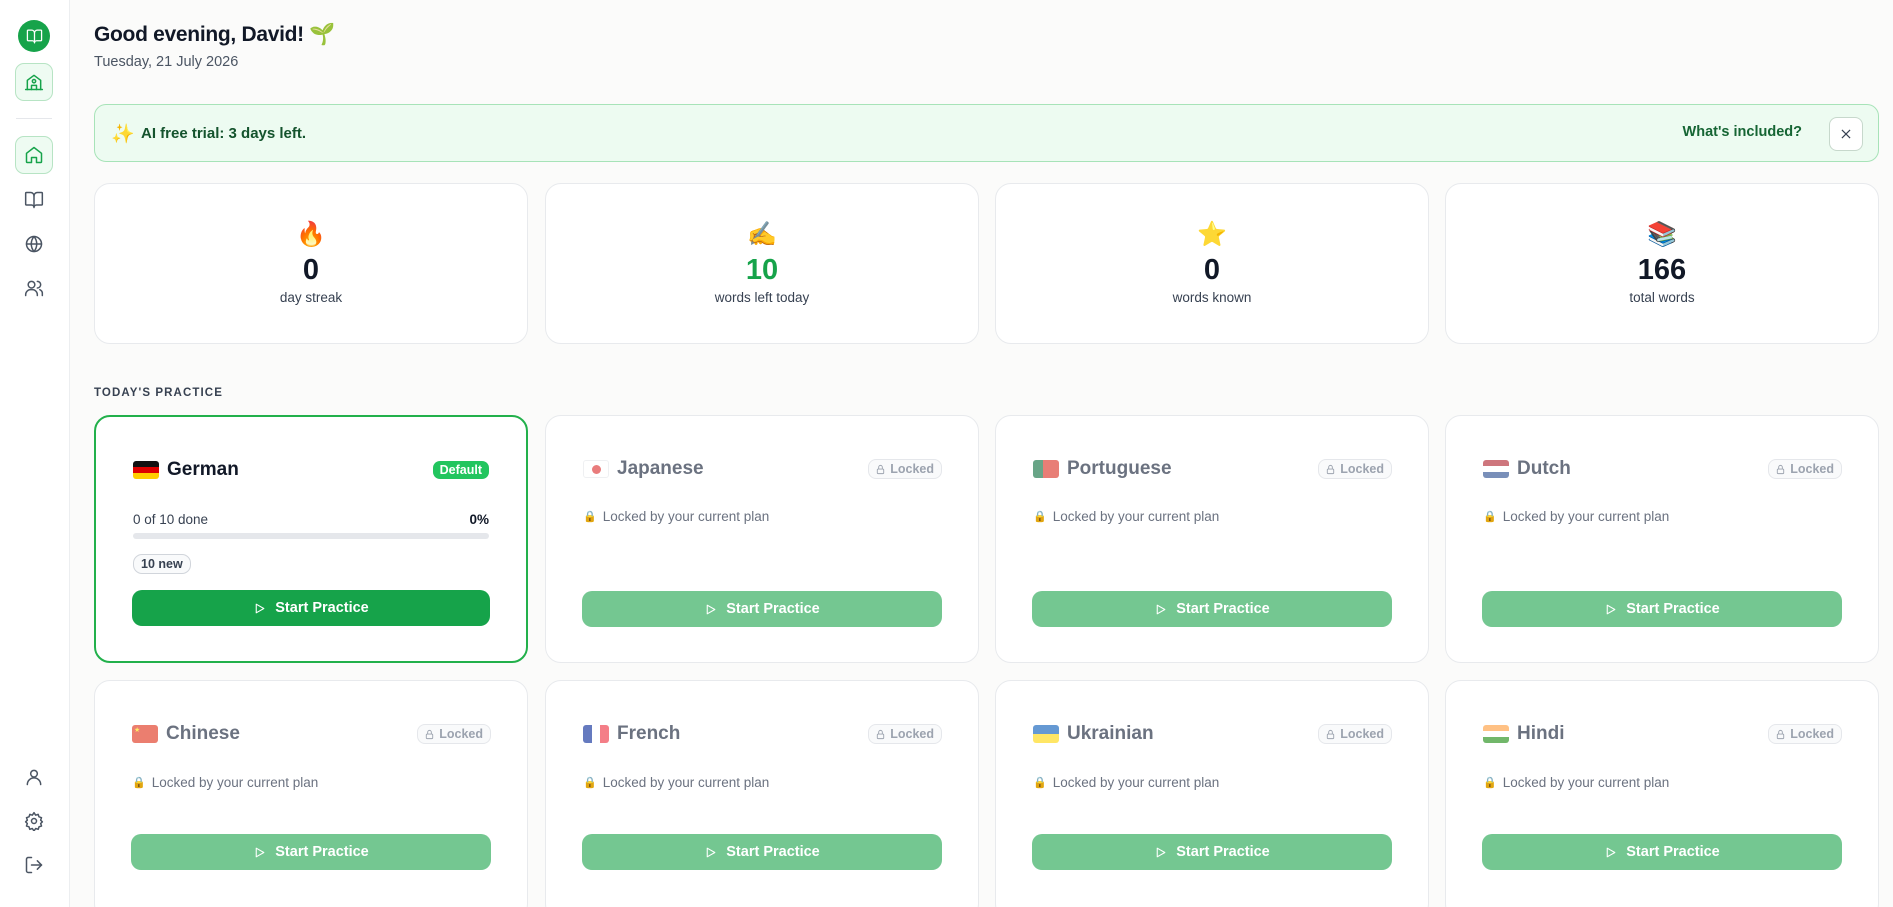 This screenshot has height=907, width=1893. What do you see at coordinates (34, 155) in the screenshot?
I see `home-icon` at bounding box center [34, 155].